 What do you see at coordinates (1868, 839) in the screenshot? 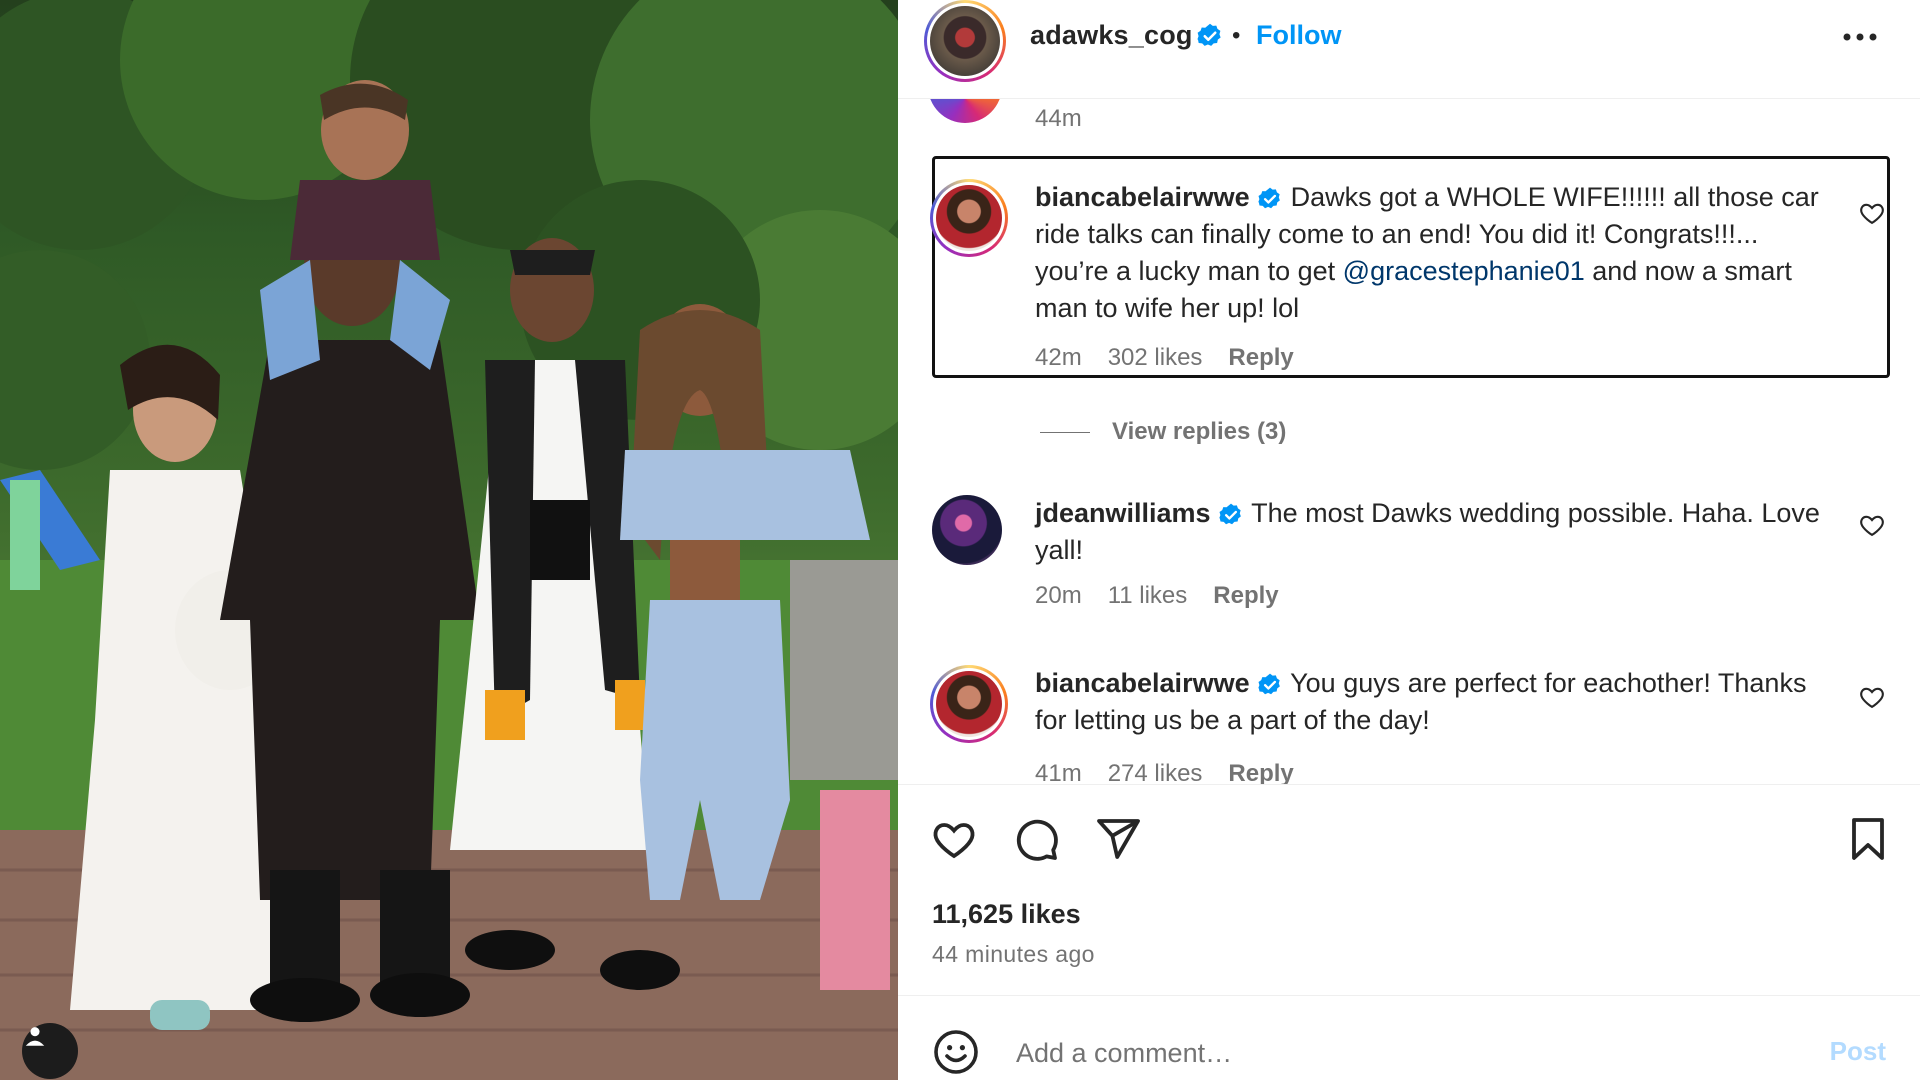
I see `bookmark-icon` at bounding box center [1868, 839].